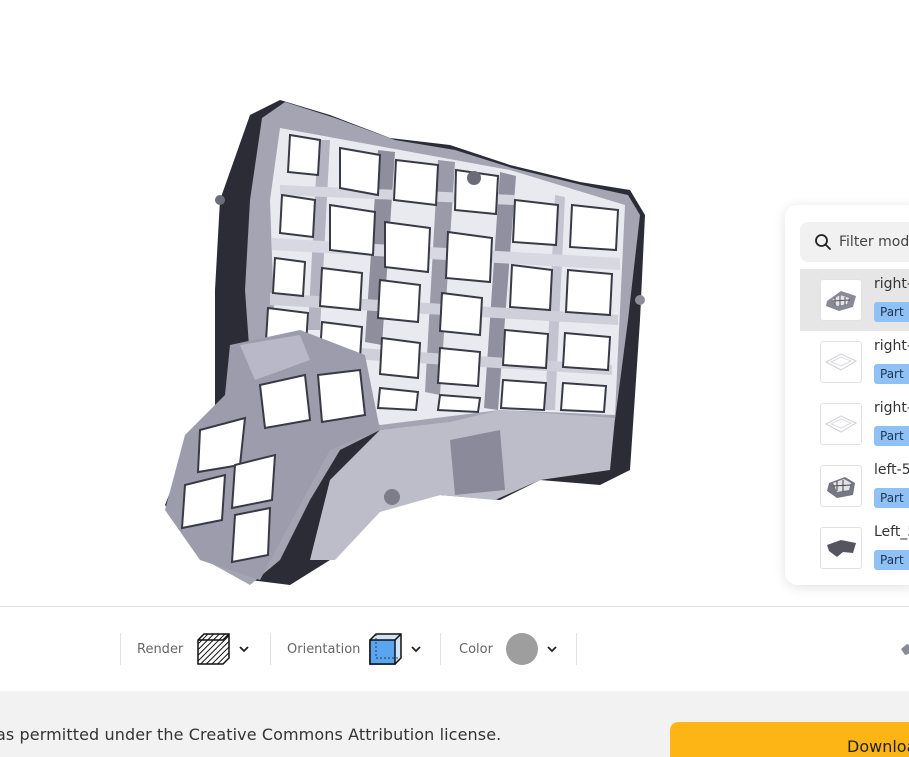 The image size is (909, 757). Describe the element at coordinates (522, 649) in the screenshot. I see `color-swatch` at that location.